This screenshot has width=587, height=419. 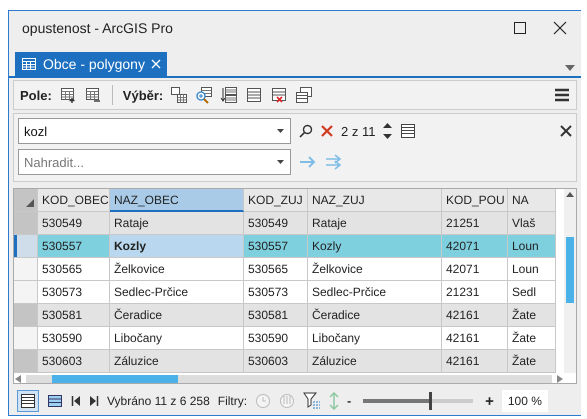 What do you see at coordinates (570, 281) in the screenshot?
I see `vertical-scrollbar` at bounding box center [570, 281].